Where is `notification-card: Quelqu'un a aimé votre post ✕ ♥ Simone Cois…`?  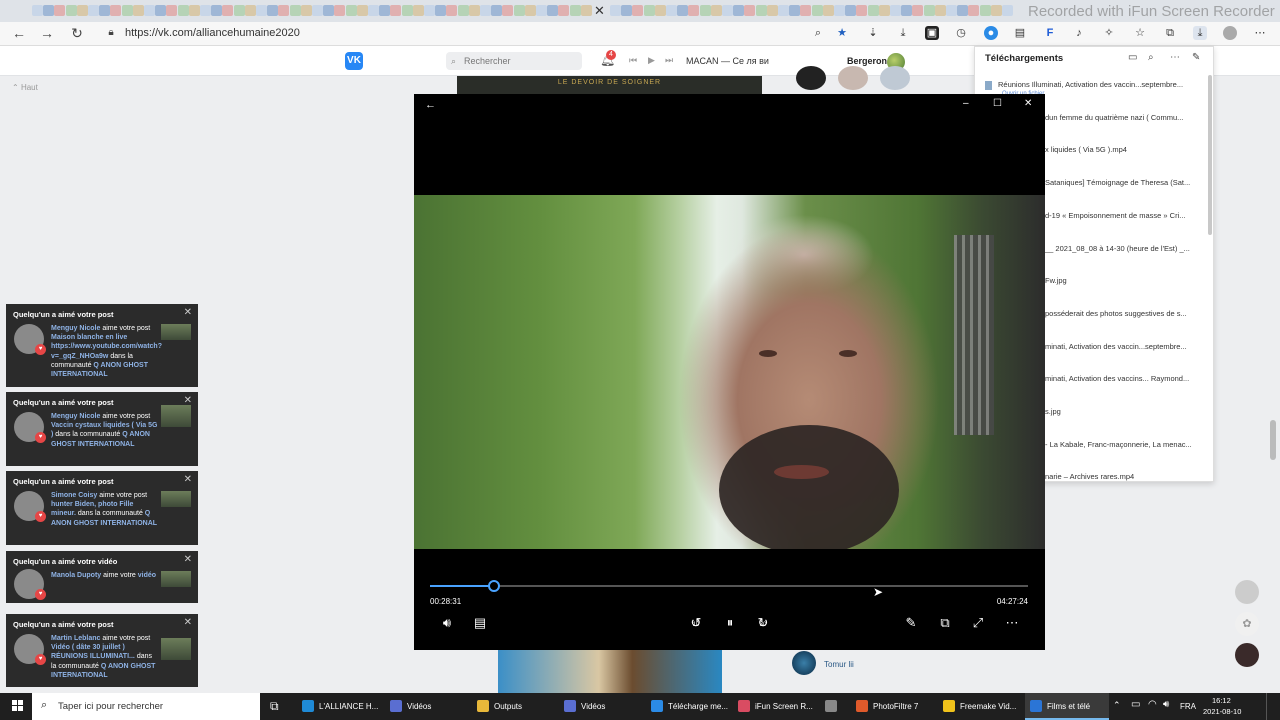 notification-card: Quelqu'un a aimé votre post ✕ ♥ Simone Cois… is located at coordinates (102, 508).